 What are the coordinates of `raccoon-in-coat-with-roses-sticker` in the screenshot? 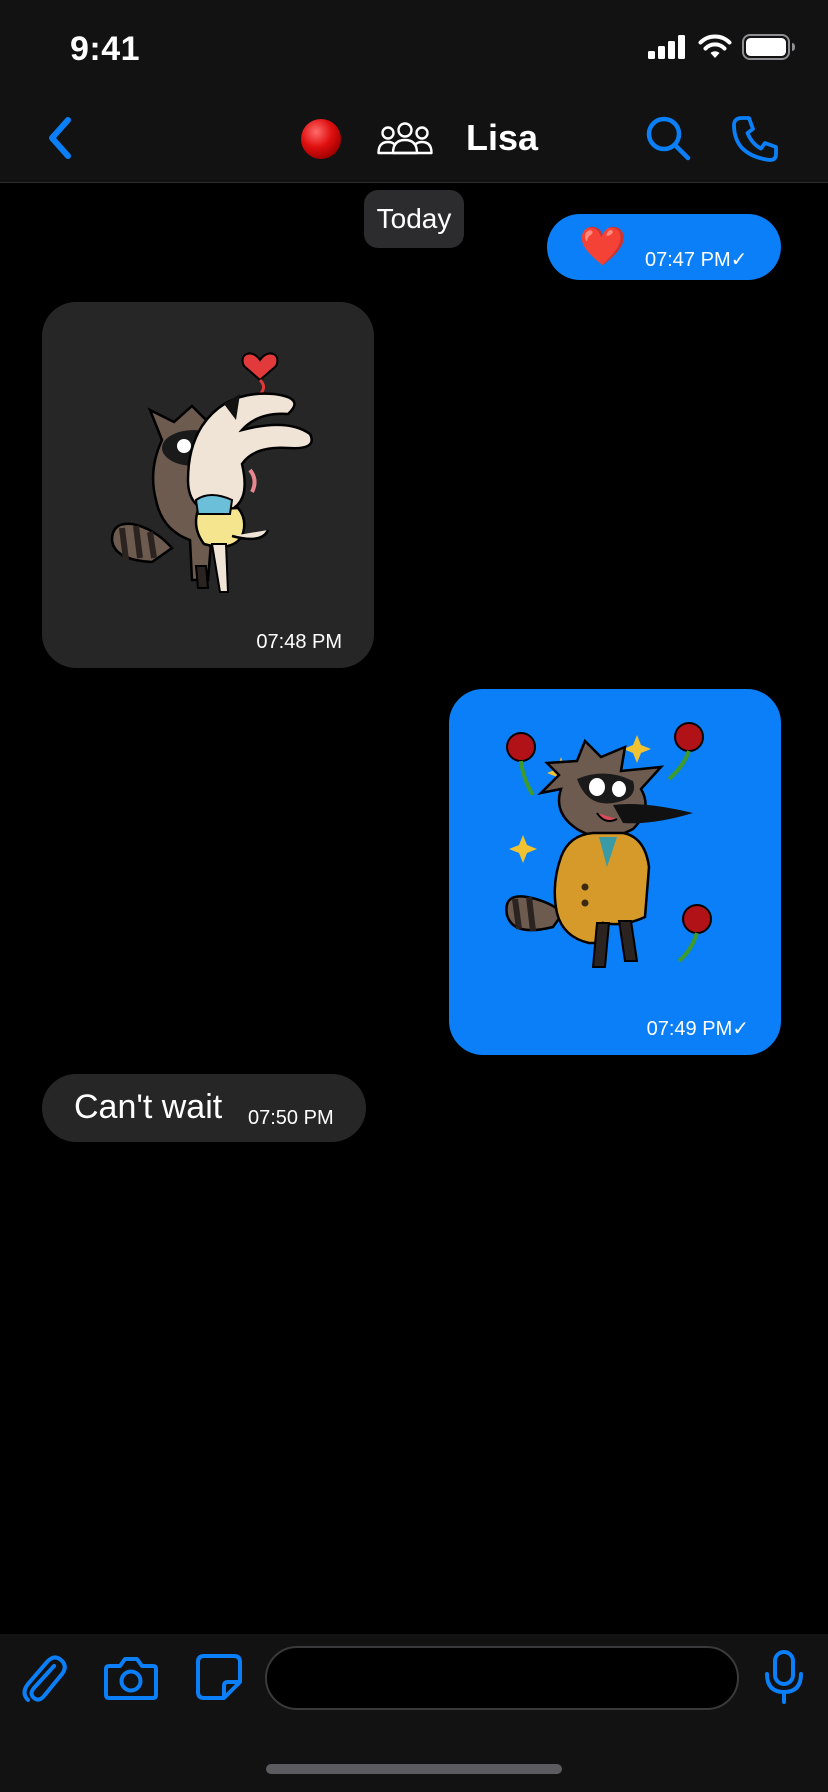 It's located at (608, 845).